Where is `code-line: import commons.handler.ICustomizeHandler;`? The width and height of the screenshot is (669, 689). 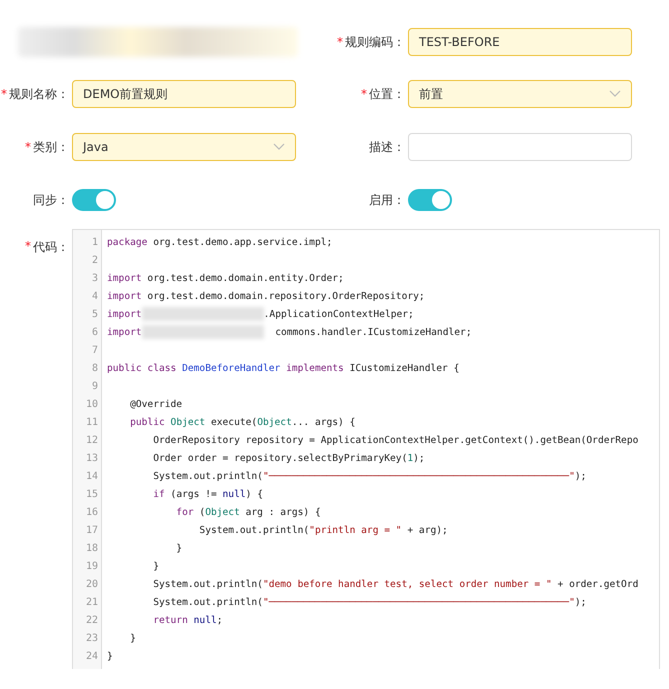 code-line: import commons.handler.ICustomizeHandler; is located at coordinates (290, 333).